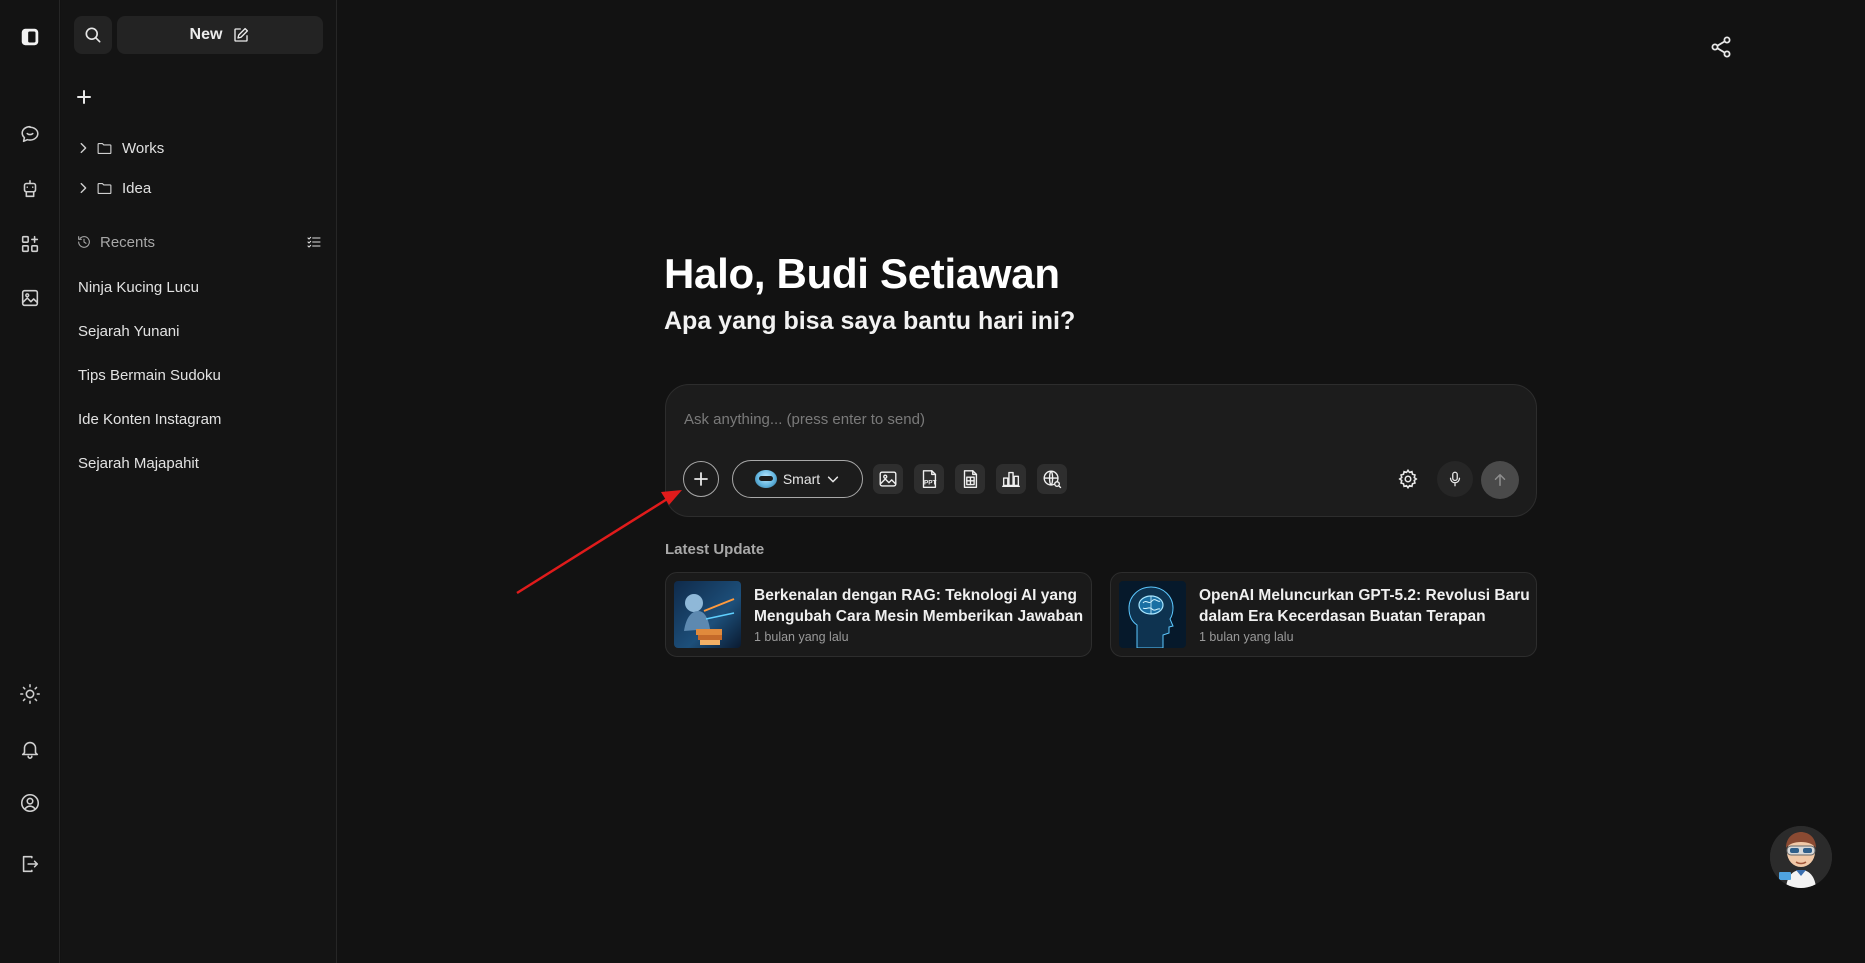 This screenshot has width=1865, height=963. What do you see at coordinates (30, 481) in the screenshot?
I see `icon-rail` at bounding box center [30, 481].